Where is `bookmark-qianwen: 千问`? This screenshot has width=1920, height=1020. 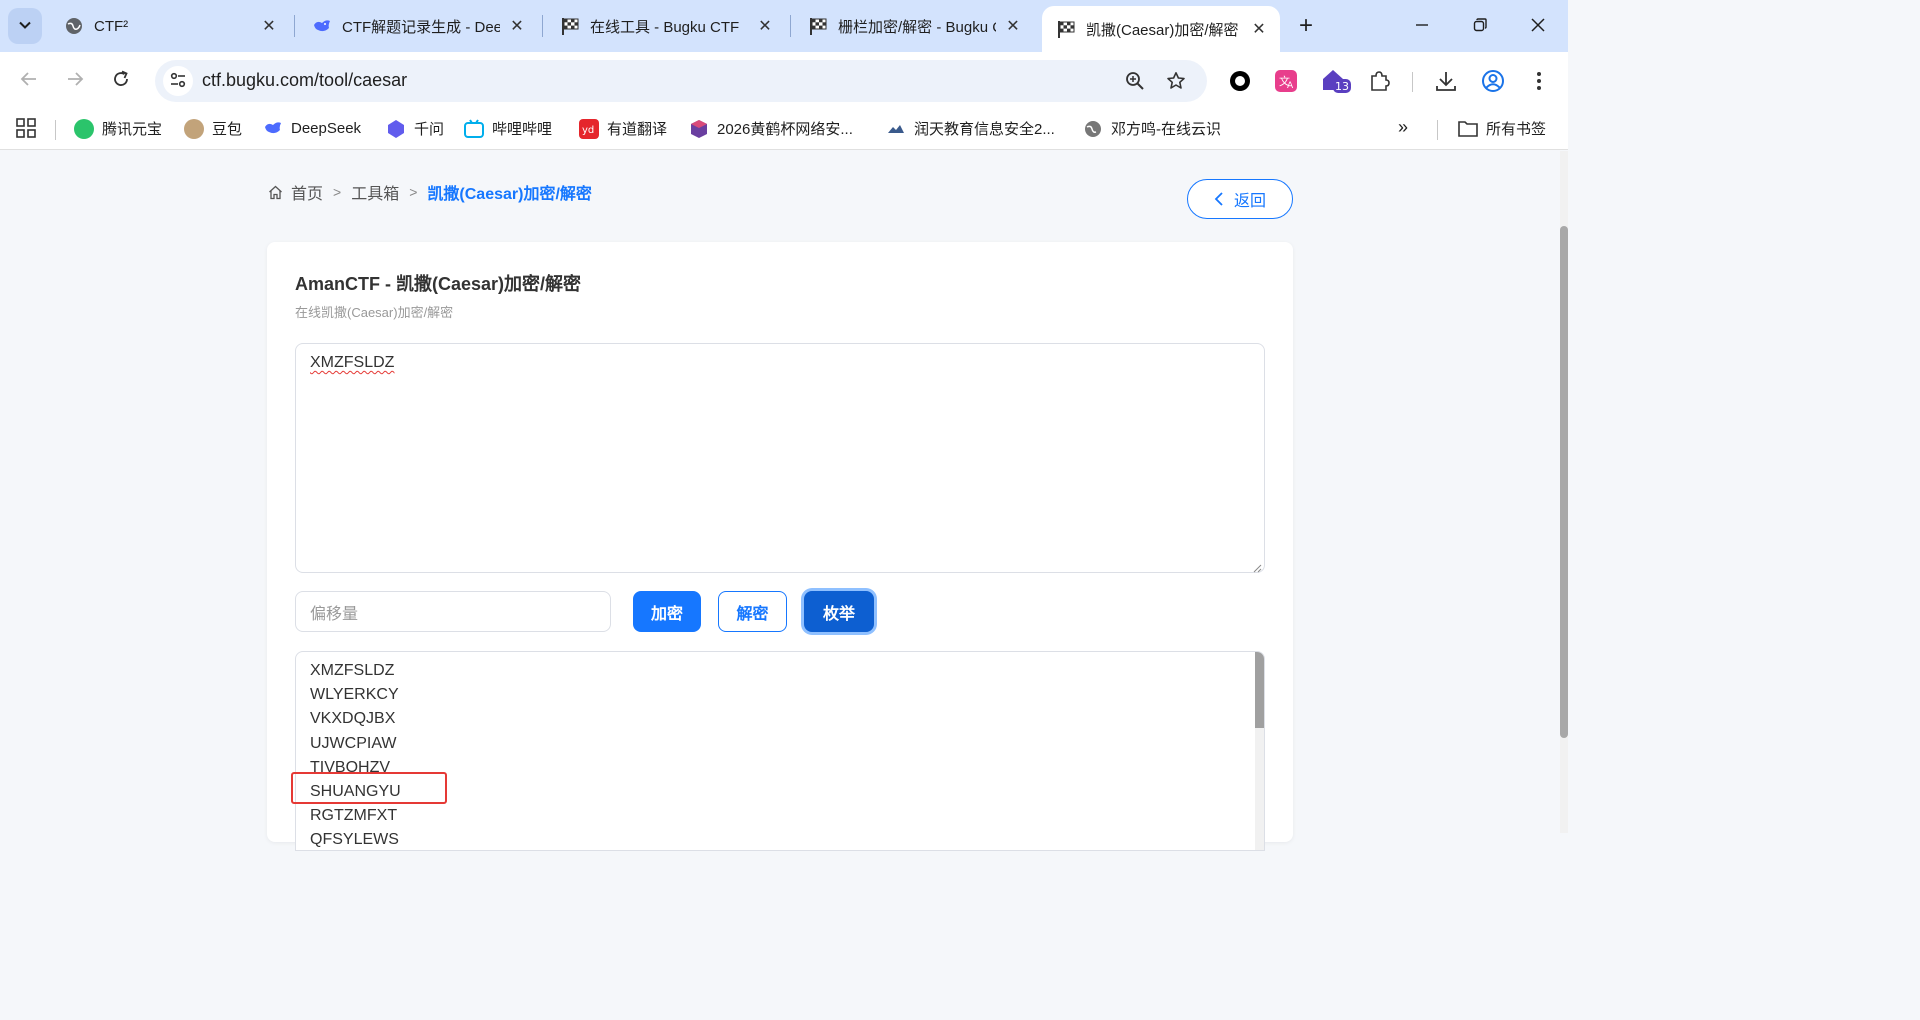
bookmark-qianwen: 千问 is located at coordinates (415, 128).